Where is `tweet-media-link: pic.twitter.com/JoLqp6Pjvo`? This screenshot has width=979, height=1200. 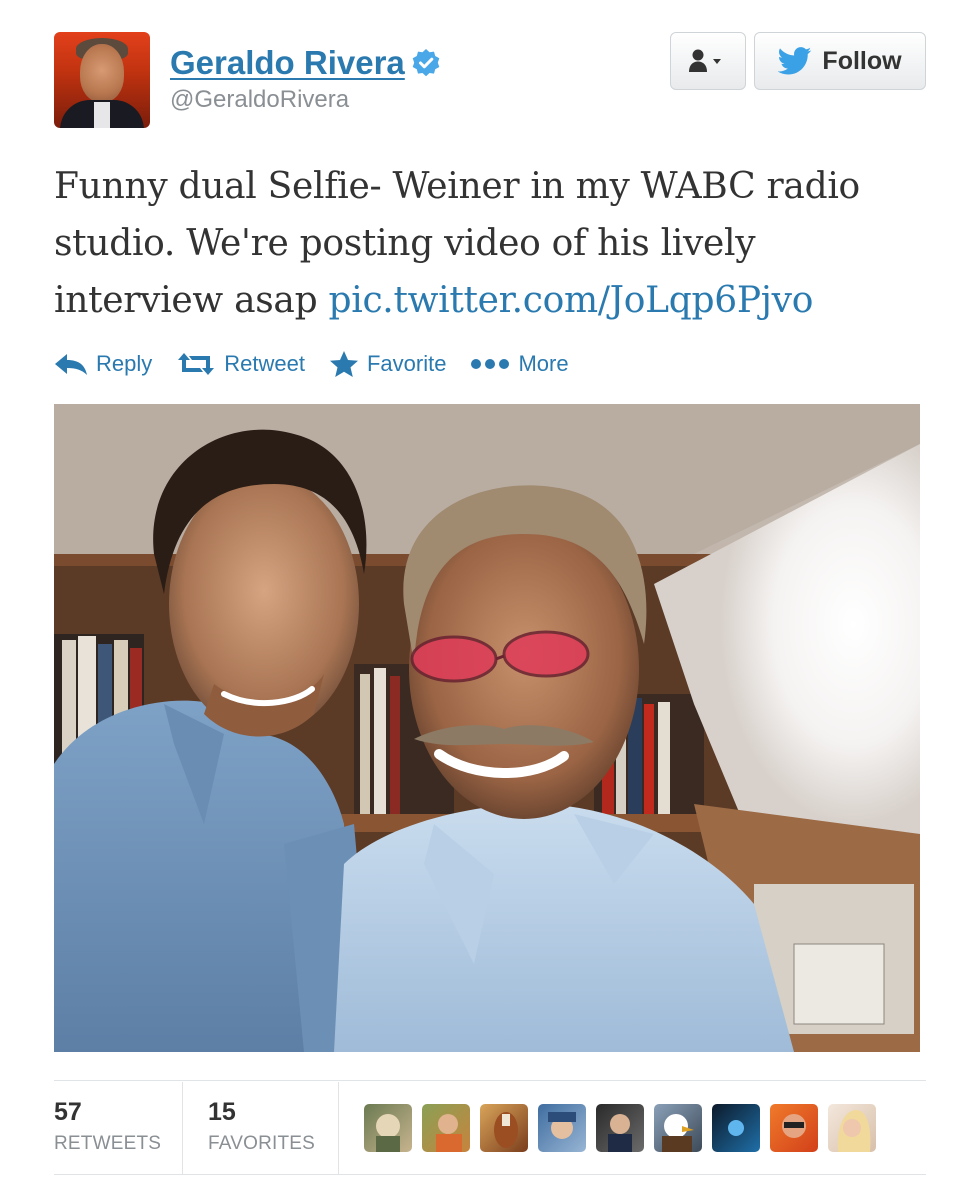
tweet-media-link: pic.twitter.com/JoLqp6Pjvo is located at coordinates (570, 300).